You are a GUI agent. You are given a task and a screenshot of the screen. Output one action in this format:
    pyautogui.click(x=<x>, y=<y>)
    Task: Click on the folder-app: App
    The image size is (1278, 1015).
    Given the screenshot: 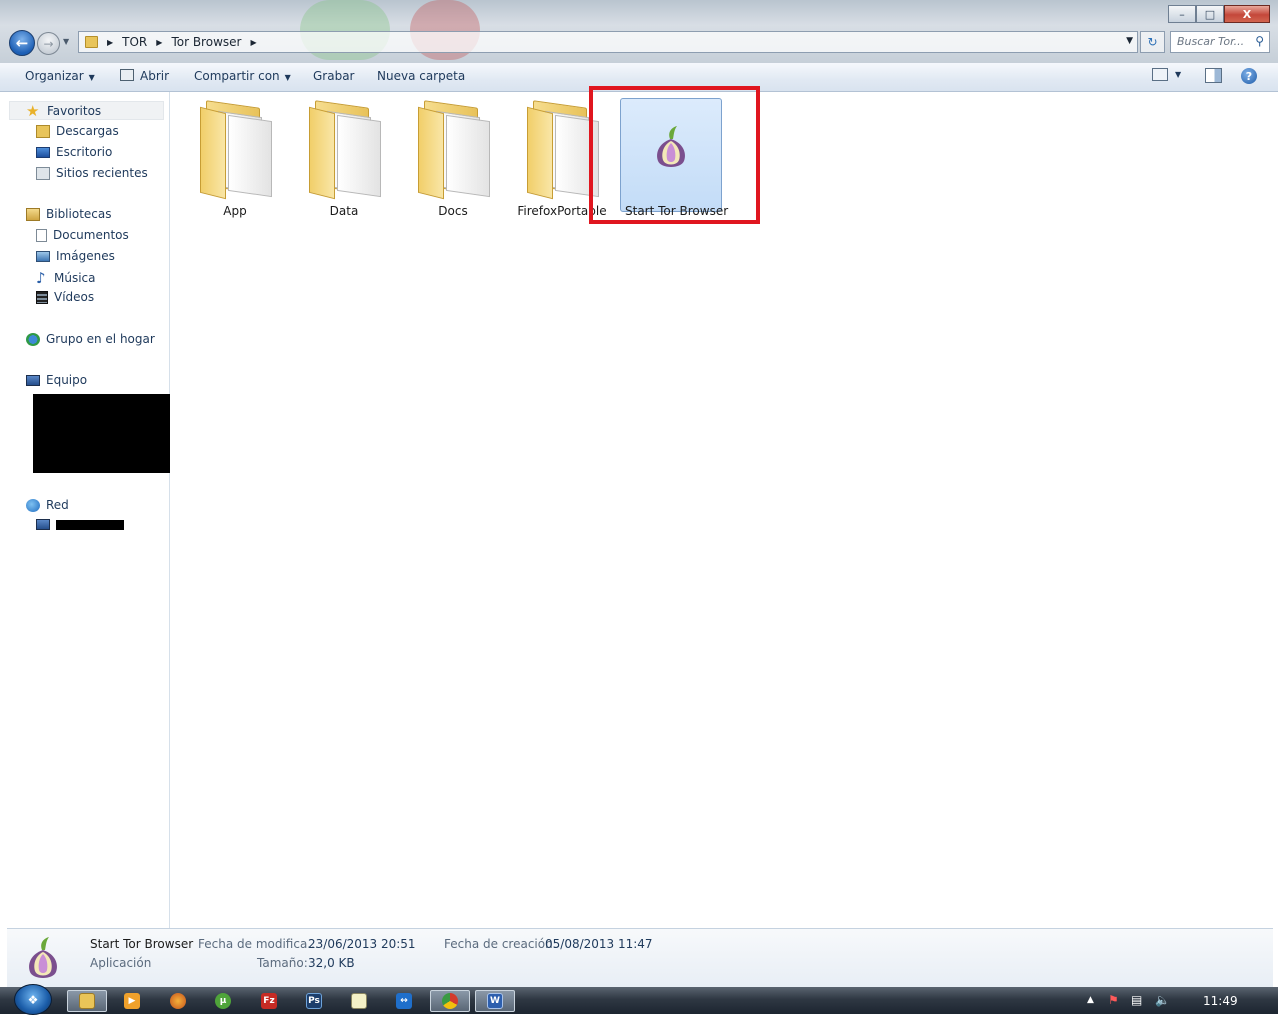 What is the action you would take?
    pyautogui.click(x=235, y=158)
    